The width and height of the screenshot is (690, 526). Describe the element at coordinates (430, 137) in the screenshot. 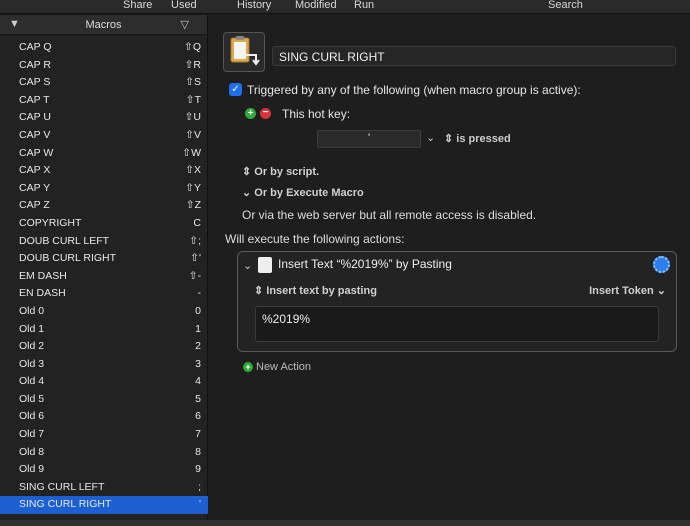

I see `hotkey-menu-chevron-icon: ⌄` at that location.